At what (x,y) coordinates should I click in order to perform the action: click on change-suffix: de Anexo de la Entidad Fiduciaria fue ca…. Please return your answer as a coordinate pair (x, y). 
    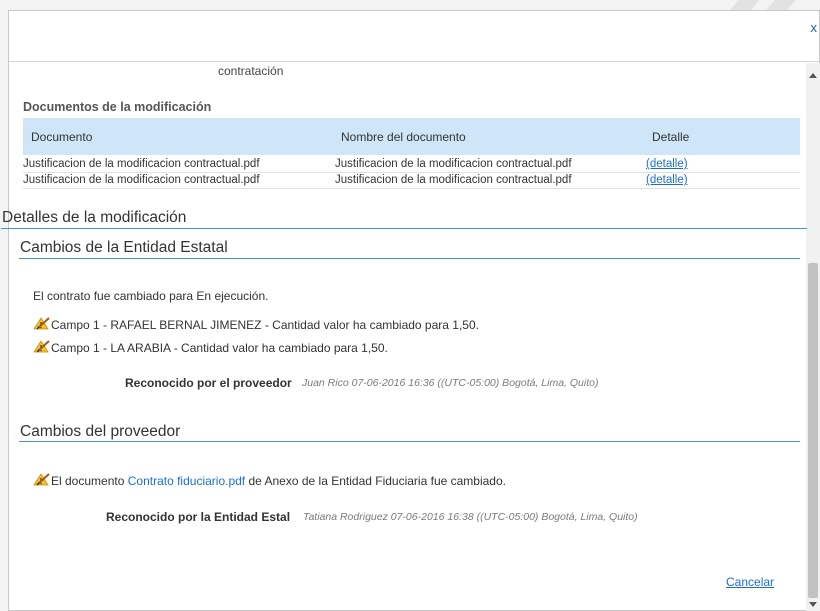
    Looking at the image, I should click on (377, 481).